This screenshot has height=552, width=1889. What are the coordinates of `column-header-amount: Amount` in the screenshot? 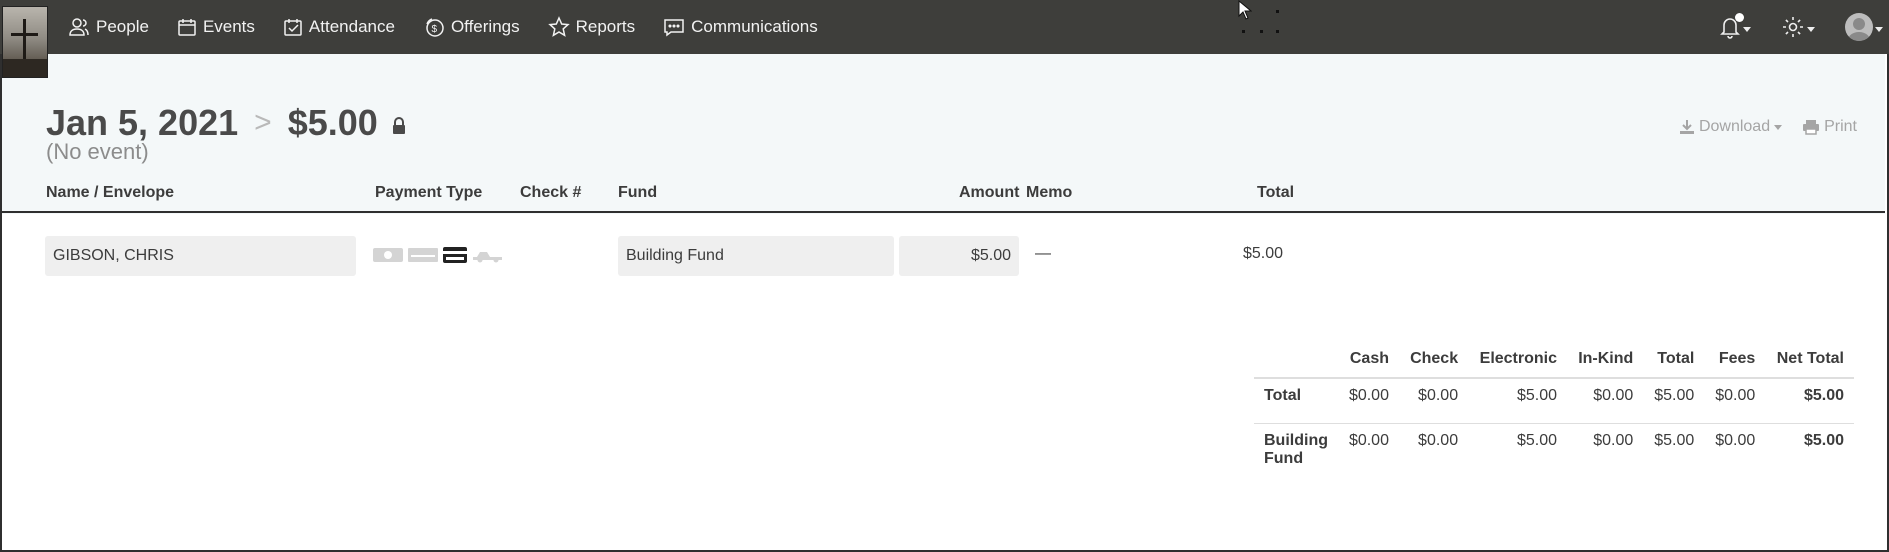 It's located at (989, 192).